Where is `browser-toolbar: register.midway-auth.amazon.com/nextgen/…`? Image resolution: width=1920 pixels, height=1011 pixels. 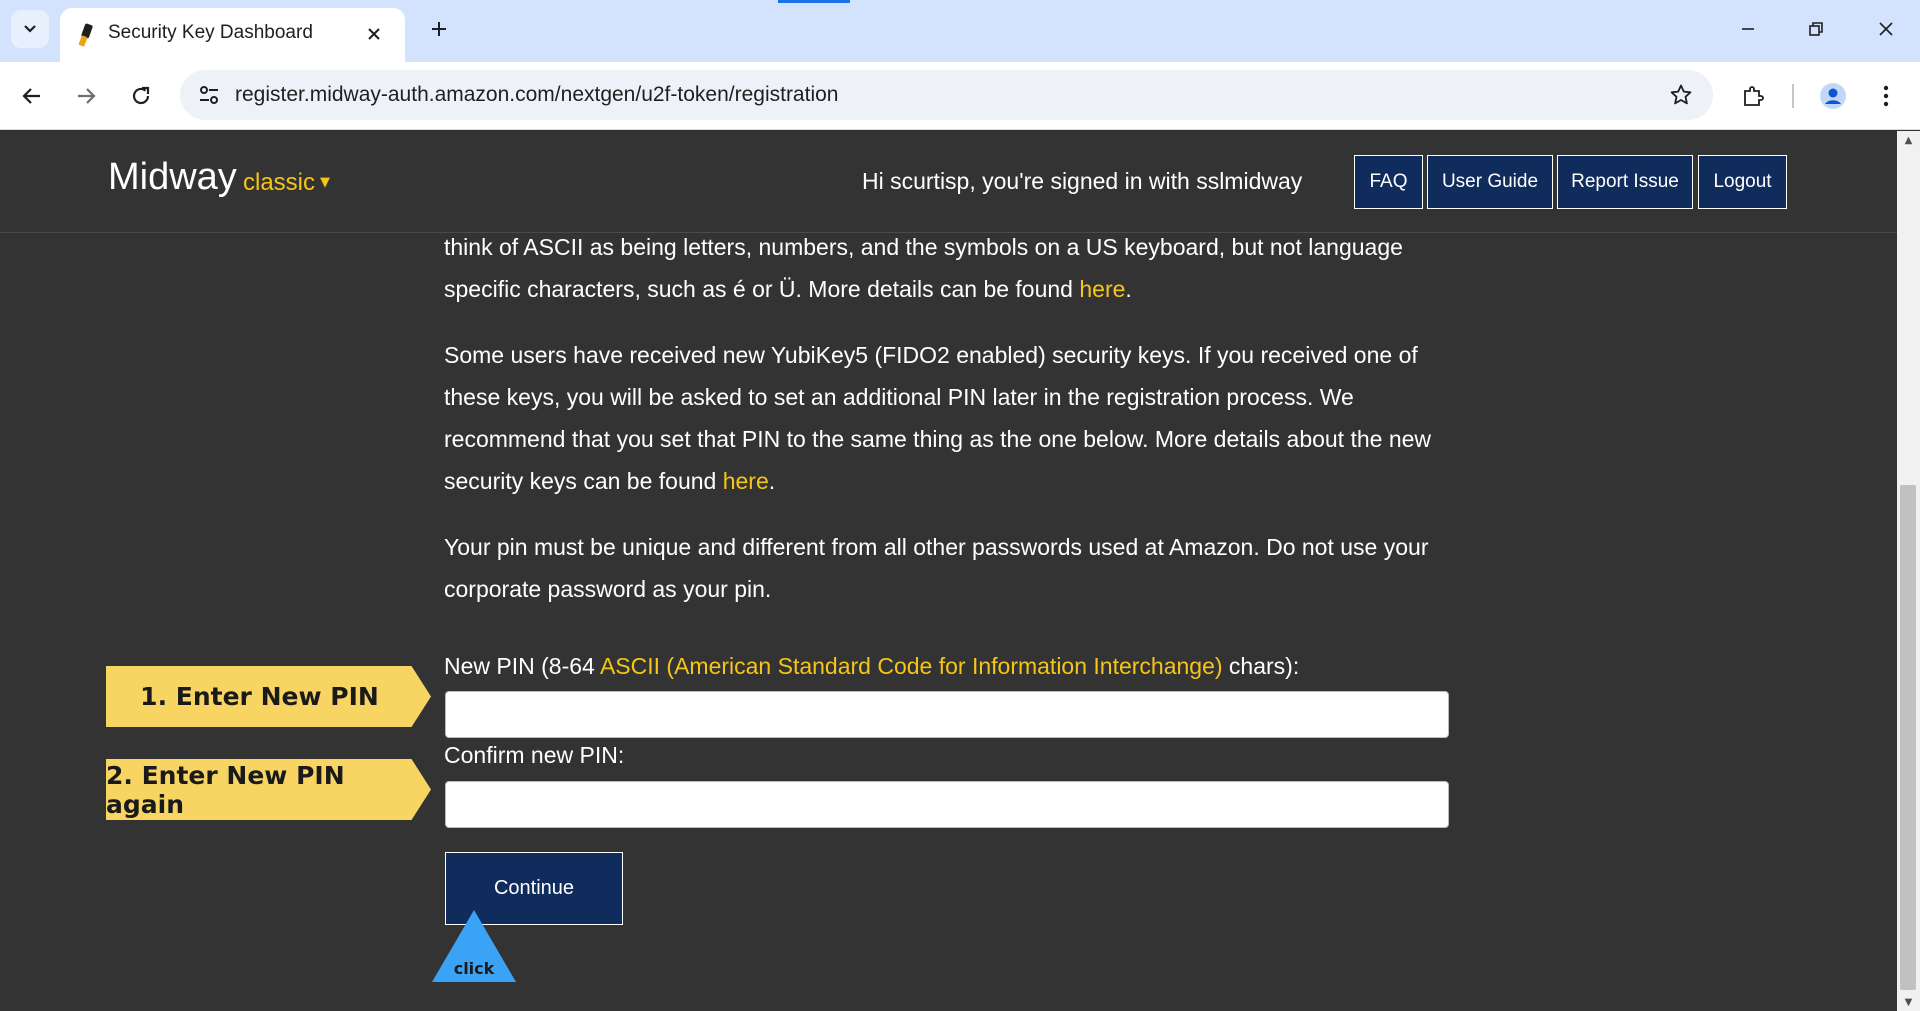
browser-toolbar: register.midway-auth.amazon.com/nextgen/… is located at coordinates (960, 96).